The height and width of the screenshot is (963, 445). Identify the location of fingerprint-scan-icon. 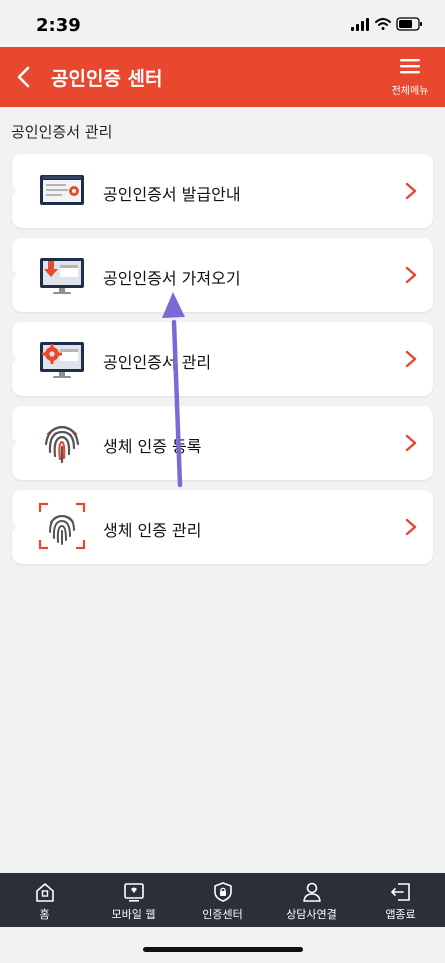
(62, 526).